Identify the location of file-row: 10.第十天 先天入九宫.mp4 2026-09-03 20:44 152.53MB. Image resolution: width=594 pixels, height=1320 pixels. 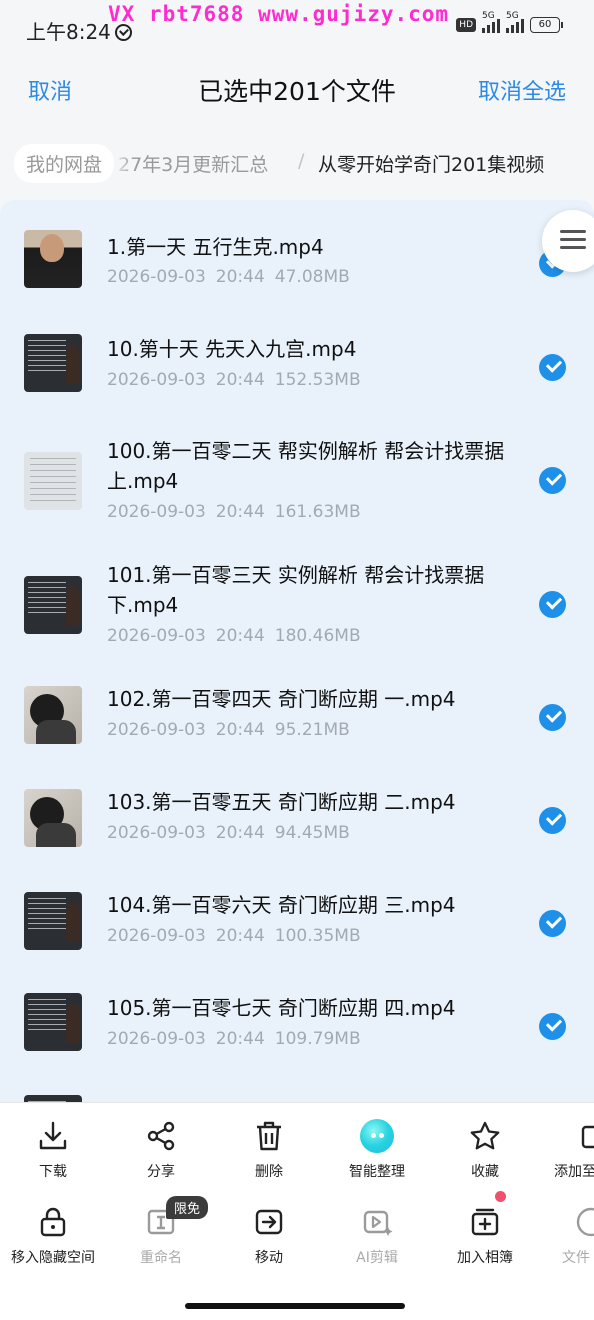
(297, 369).